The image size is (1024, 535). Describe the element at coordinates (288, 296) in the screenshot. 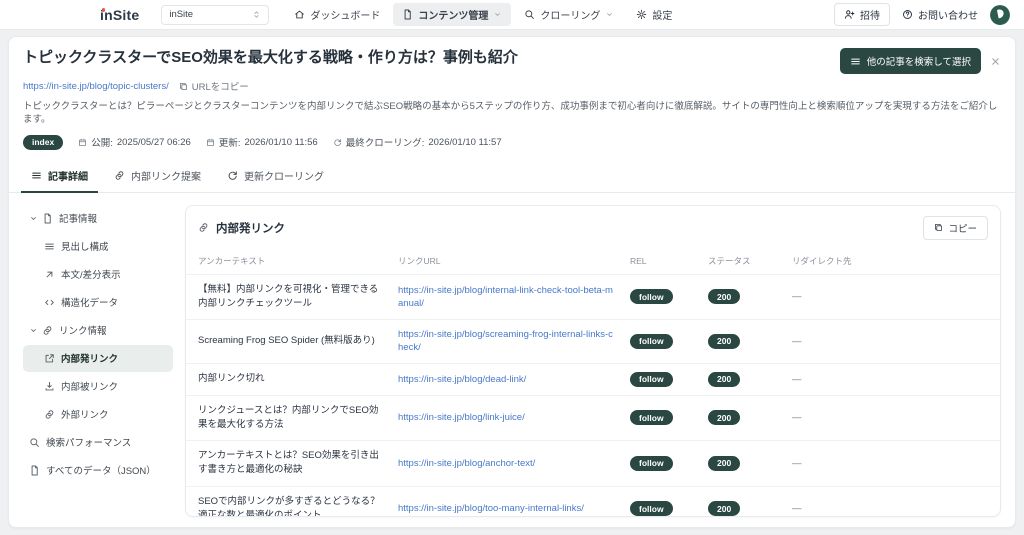

I see `anchor-text: 【無料】内部リンクを可視化・管理できる内部リンクチェックツール` at that location.